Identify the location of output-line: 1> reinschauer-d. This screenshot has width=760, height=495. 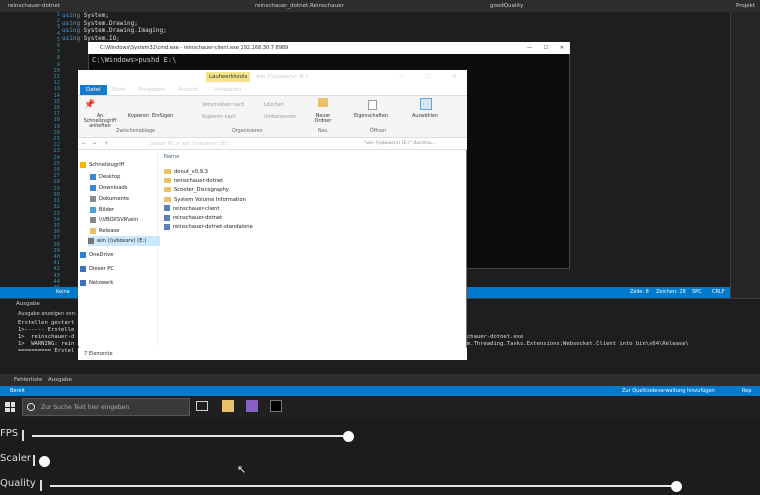
(46, 337).